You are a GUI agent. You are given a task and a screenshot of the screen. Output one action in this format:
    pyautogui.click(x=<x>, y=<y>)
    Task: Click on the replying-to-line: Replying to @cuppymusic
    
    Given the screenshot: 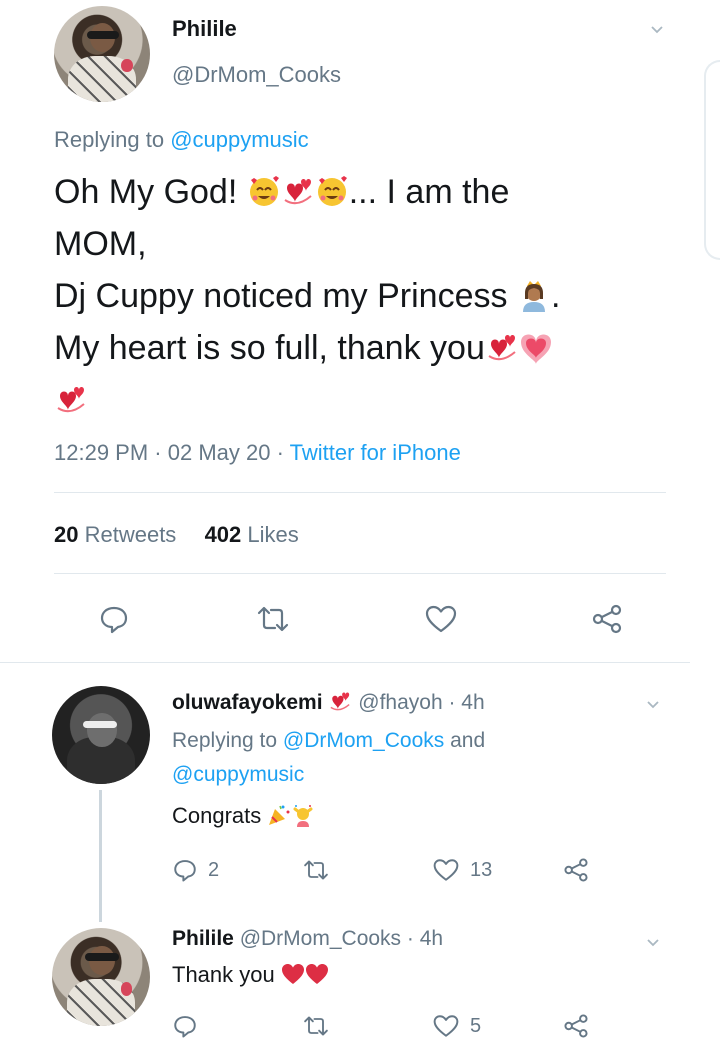 What is the action you would take?
    pyautogui.click(x=181, y=140)
    